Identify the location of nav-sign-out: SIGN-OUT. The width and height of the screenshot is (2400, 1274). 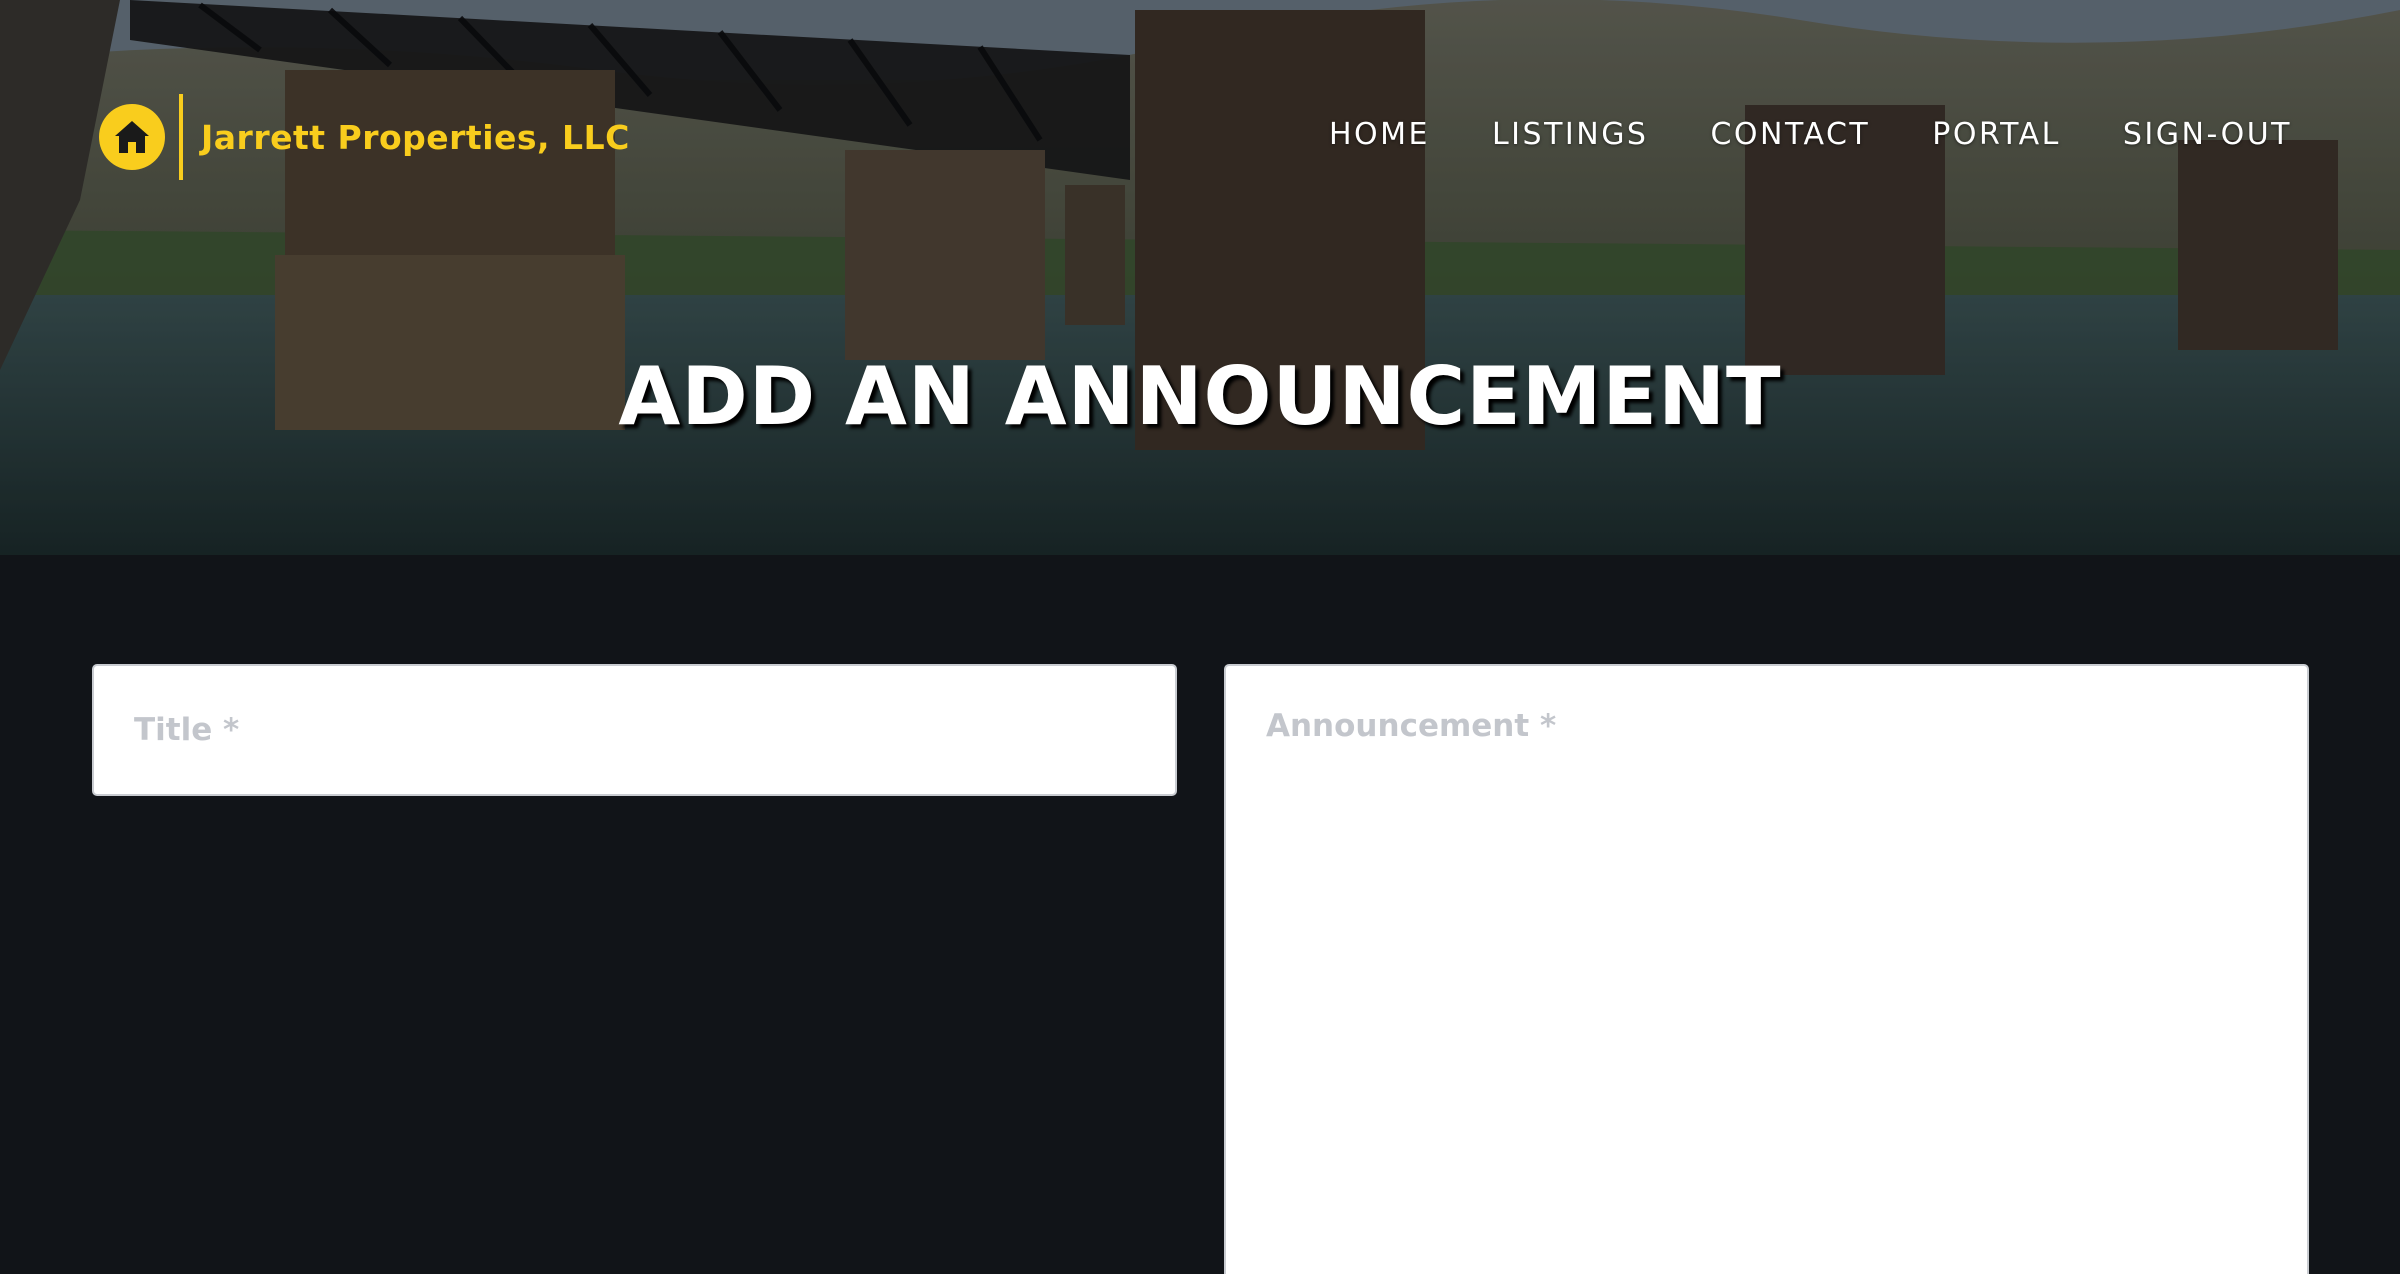
(2207, 135).